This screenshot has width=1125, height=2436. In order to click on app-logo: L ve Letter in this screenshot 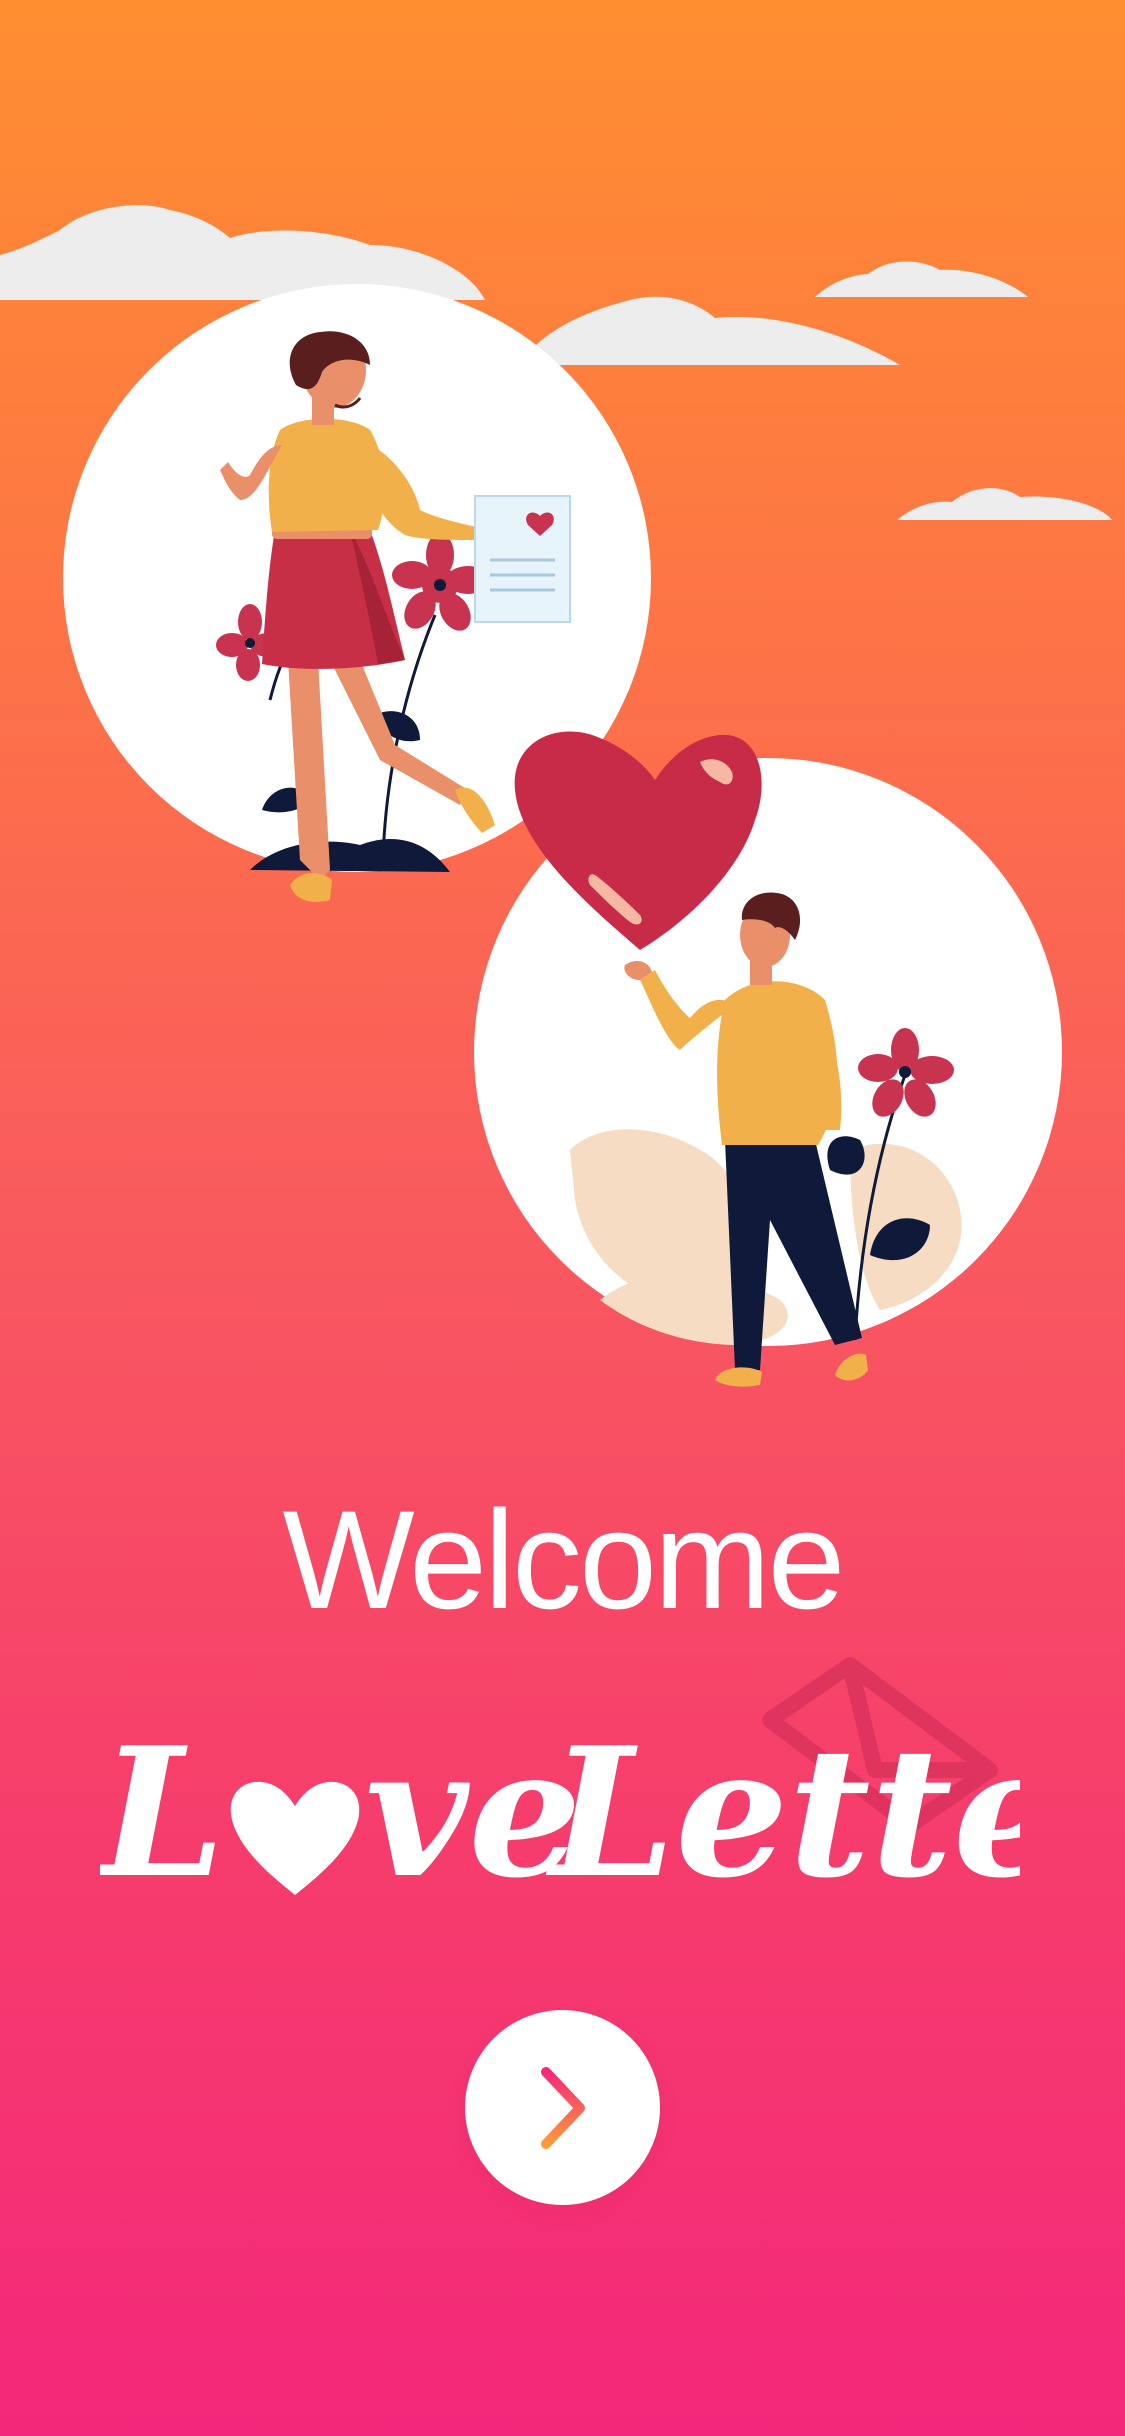, I will do `click(560, 1780)`.